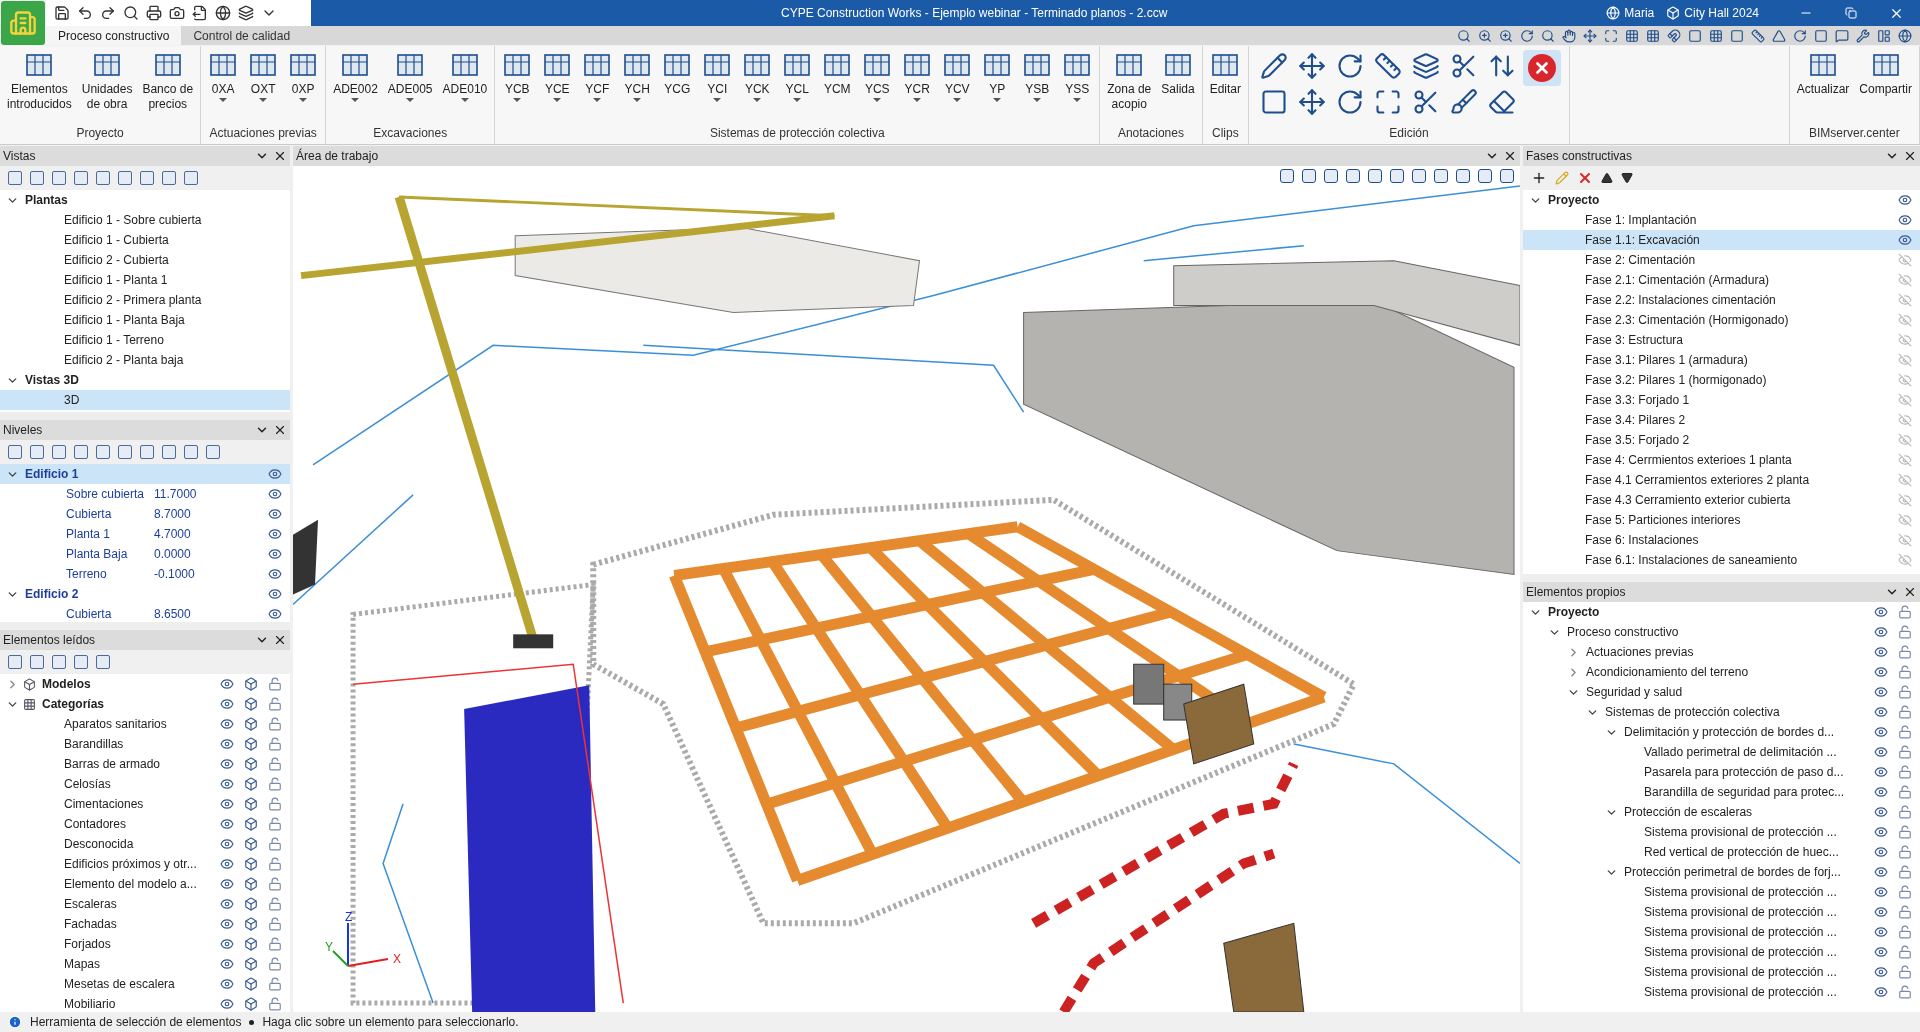 This screenshot has width=1920, height=1032. Describe the element at coordinates (168, 81) in the screenshot. I see `ribbon-button: Banco de precios` at that location.